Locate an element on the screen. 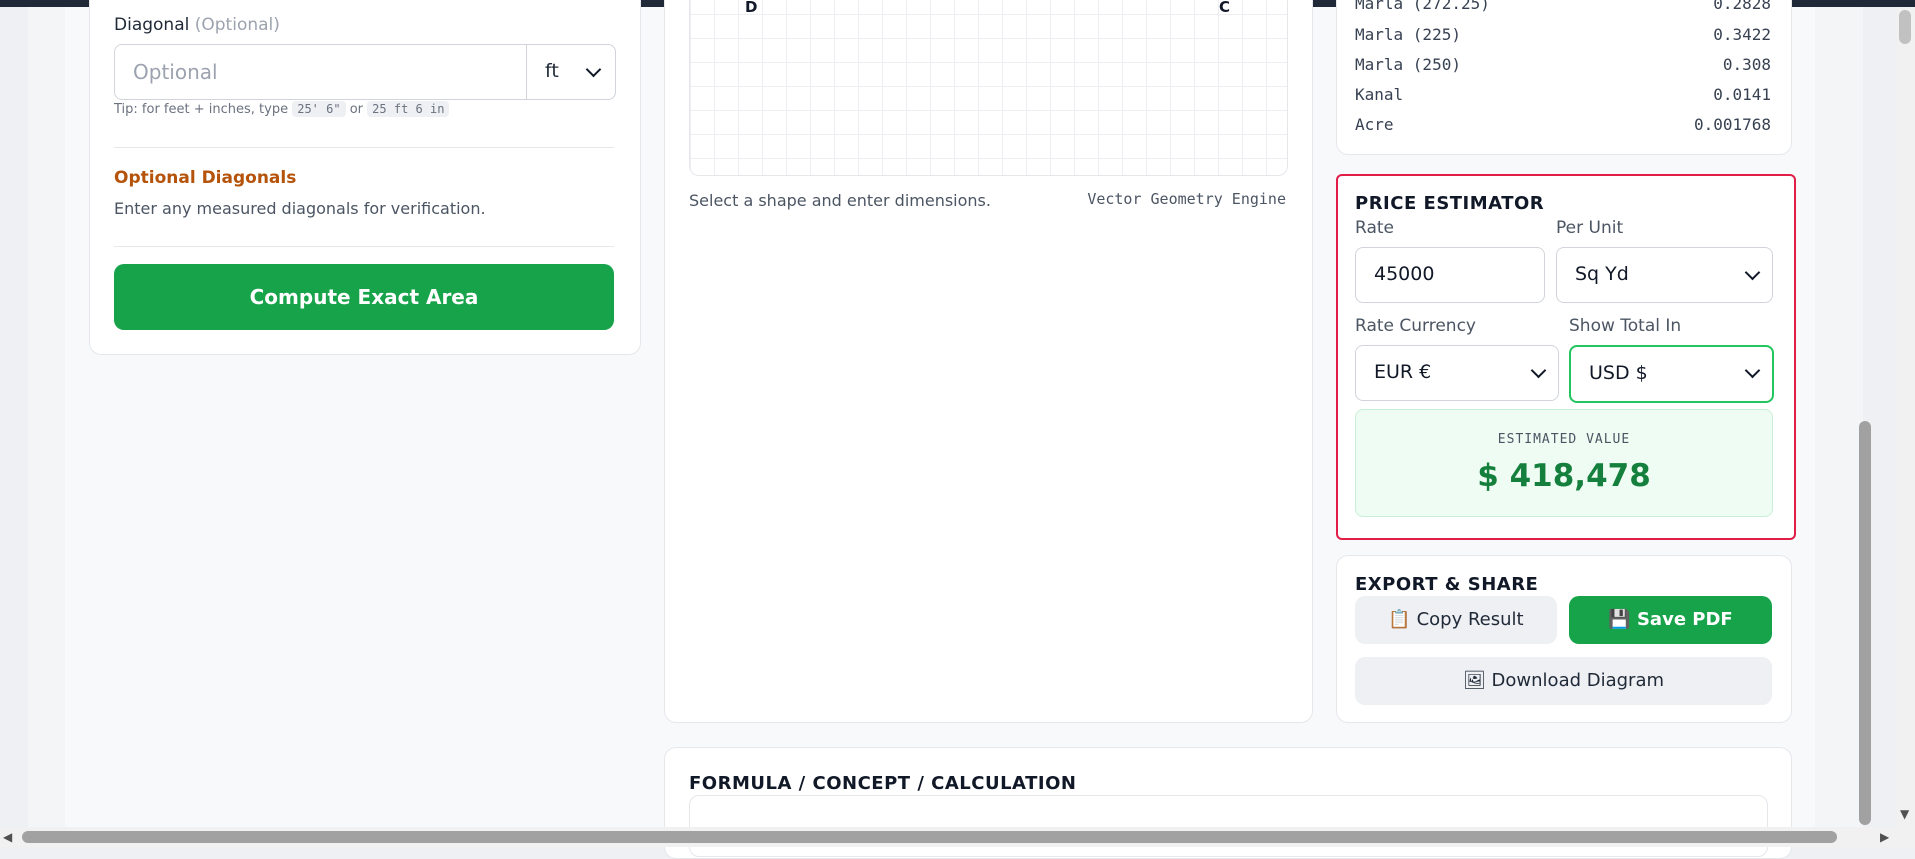 This screenshot has height=859, width=1915. rate-currency-label: Rate Currency is located at coordinates (1415, 326).